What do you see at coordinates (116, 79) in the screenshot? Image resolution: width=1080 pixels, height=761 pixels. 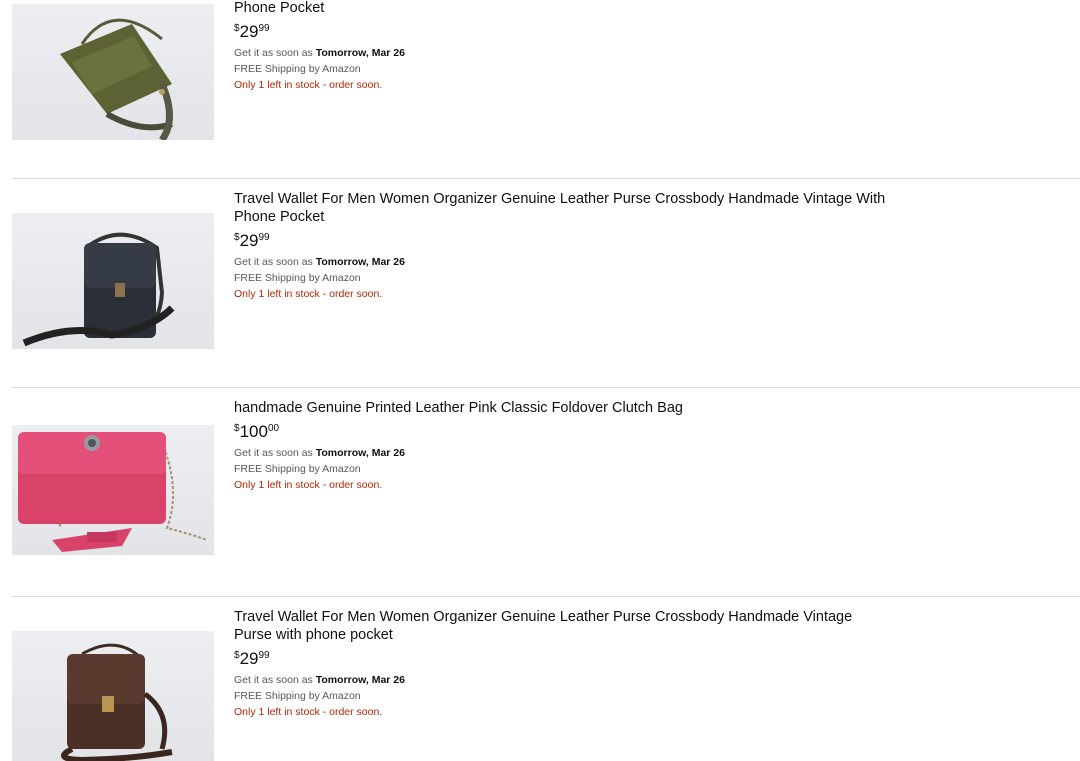 I see `olive-crossbody-bag-image` at bounding box center [116, 79].